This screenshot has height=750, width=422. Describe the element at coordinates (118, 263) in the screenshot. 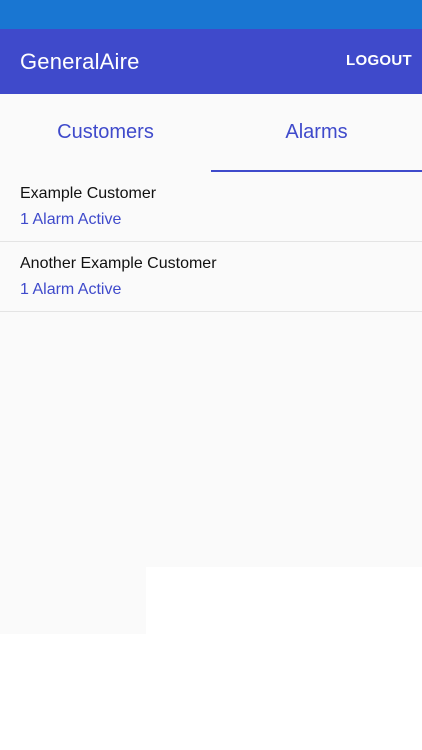

I see `customer-name: Another Example Customer` at that location.